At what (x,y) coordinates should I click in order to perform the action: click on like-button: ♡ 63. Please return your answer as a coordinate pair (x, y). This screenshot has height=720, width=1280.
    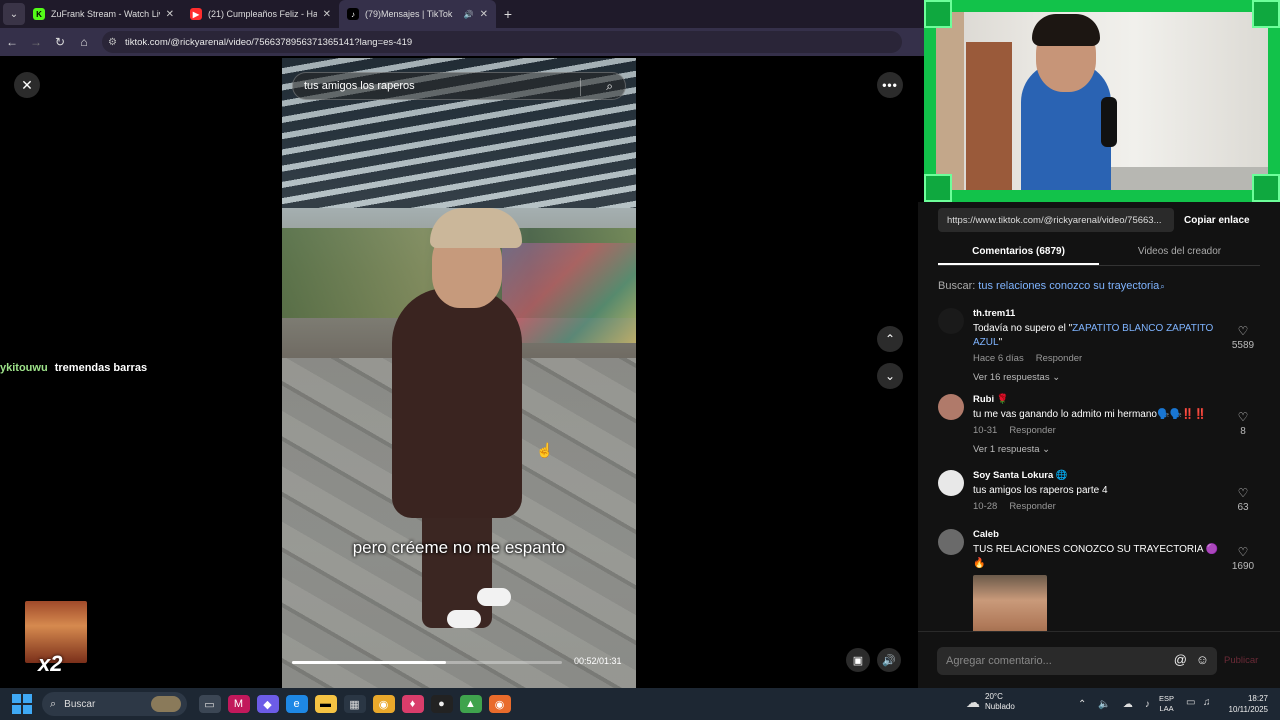
    Looking at the image, I should click on (1243, 499).